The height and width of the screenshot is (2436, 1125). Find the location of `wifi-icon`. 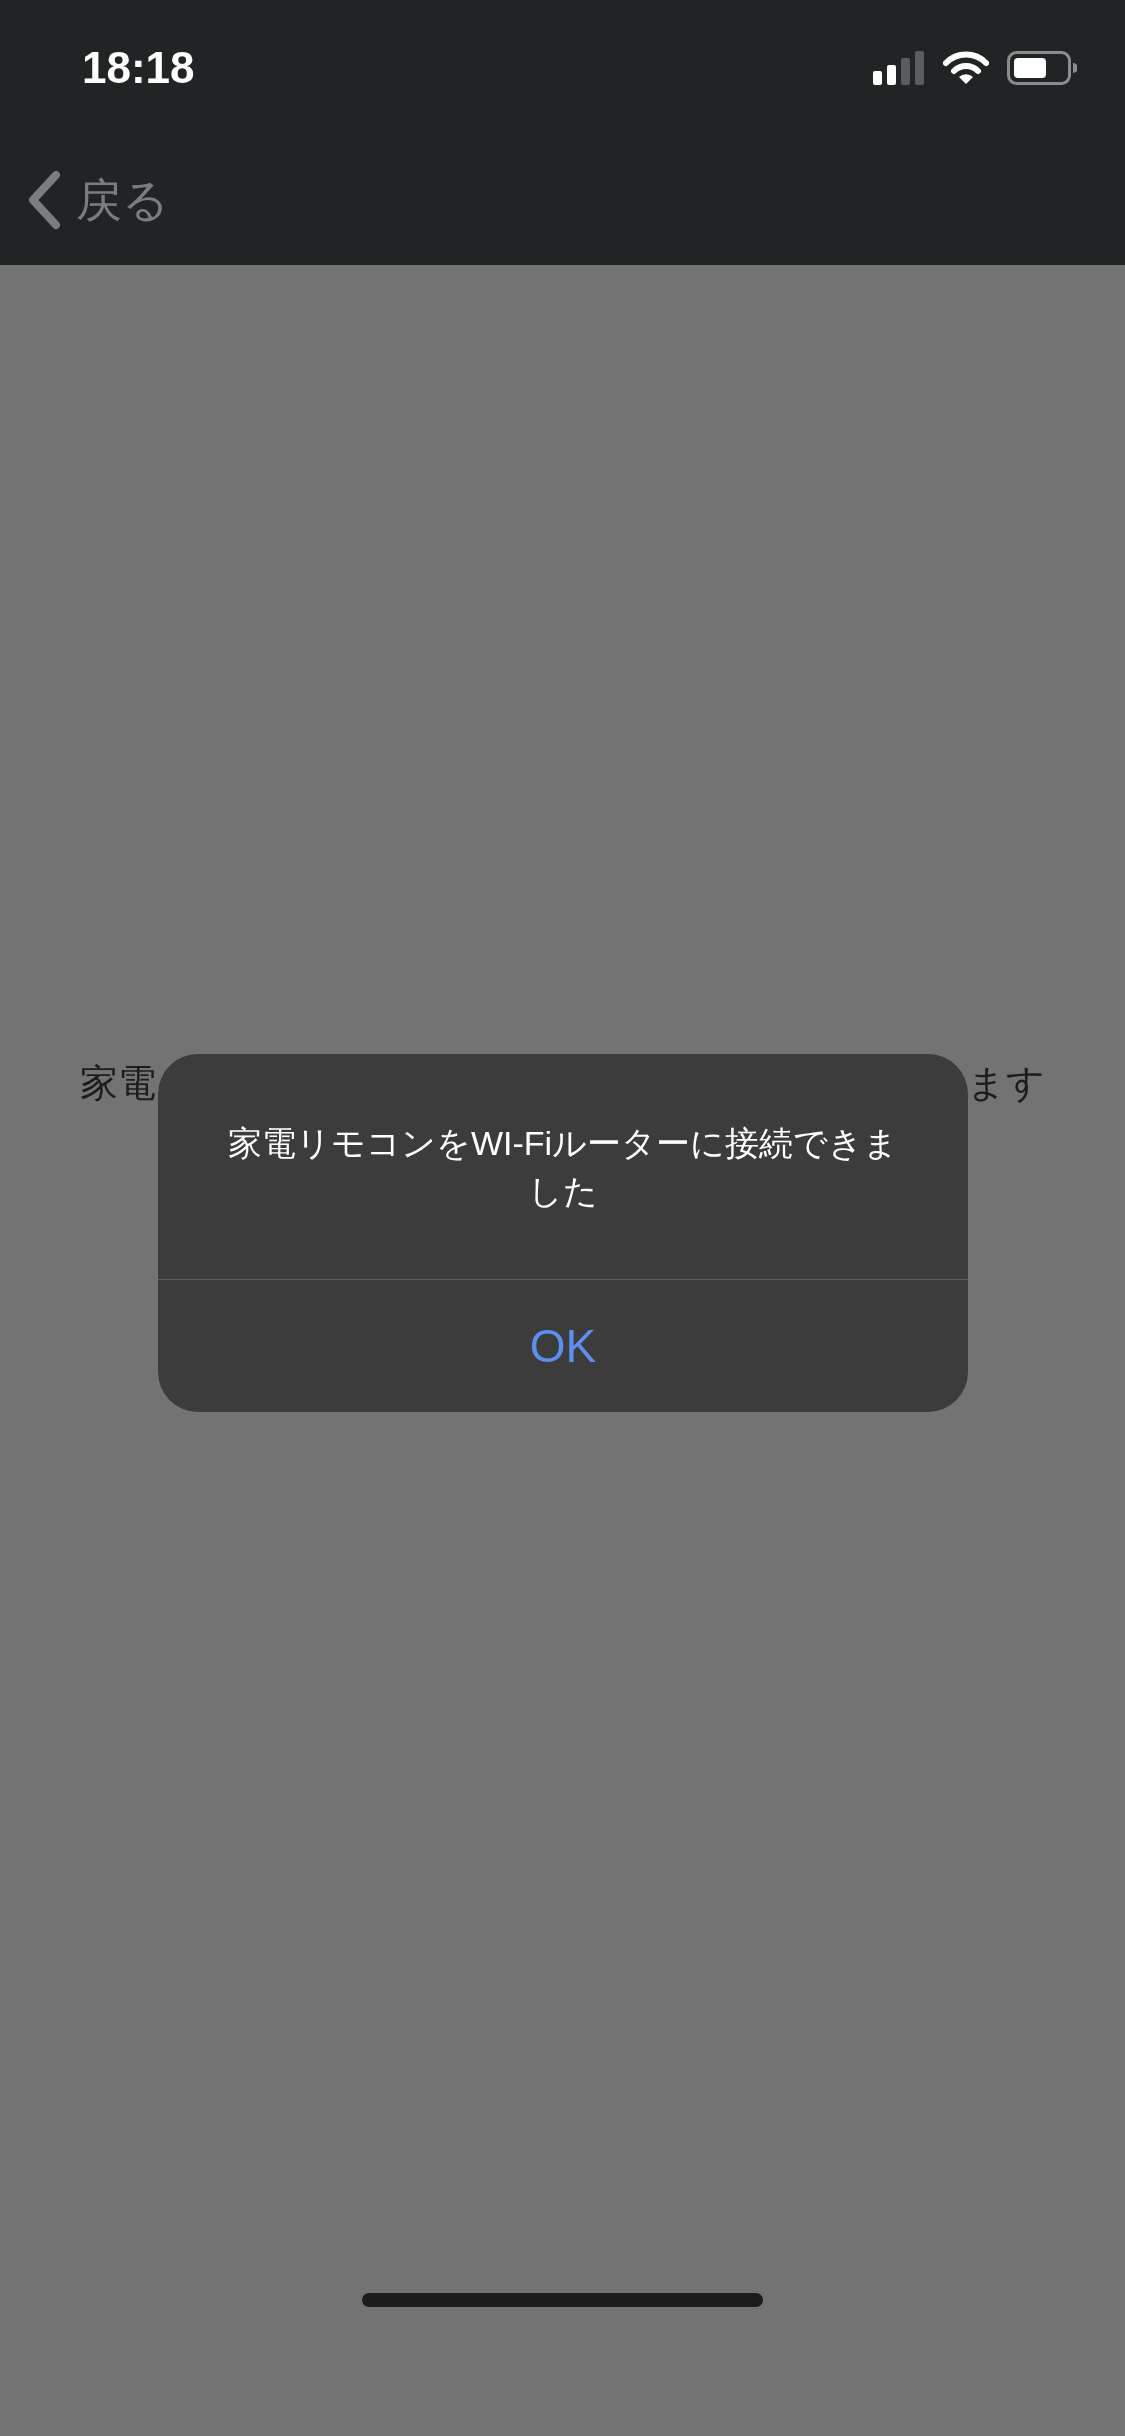

wifi-icon is located at coordinates (966, 67).